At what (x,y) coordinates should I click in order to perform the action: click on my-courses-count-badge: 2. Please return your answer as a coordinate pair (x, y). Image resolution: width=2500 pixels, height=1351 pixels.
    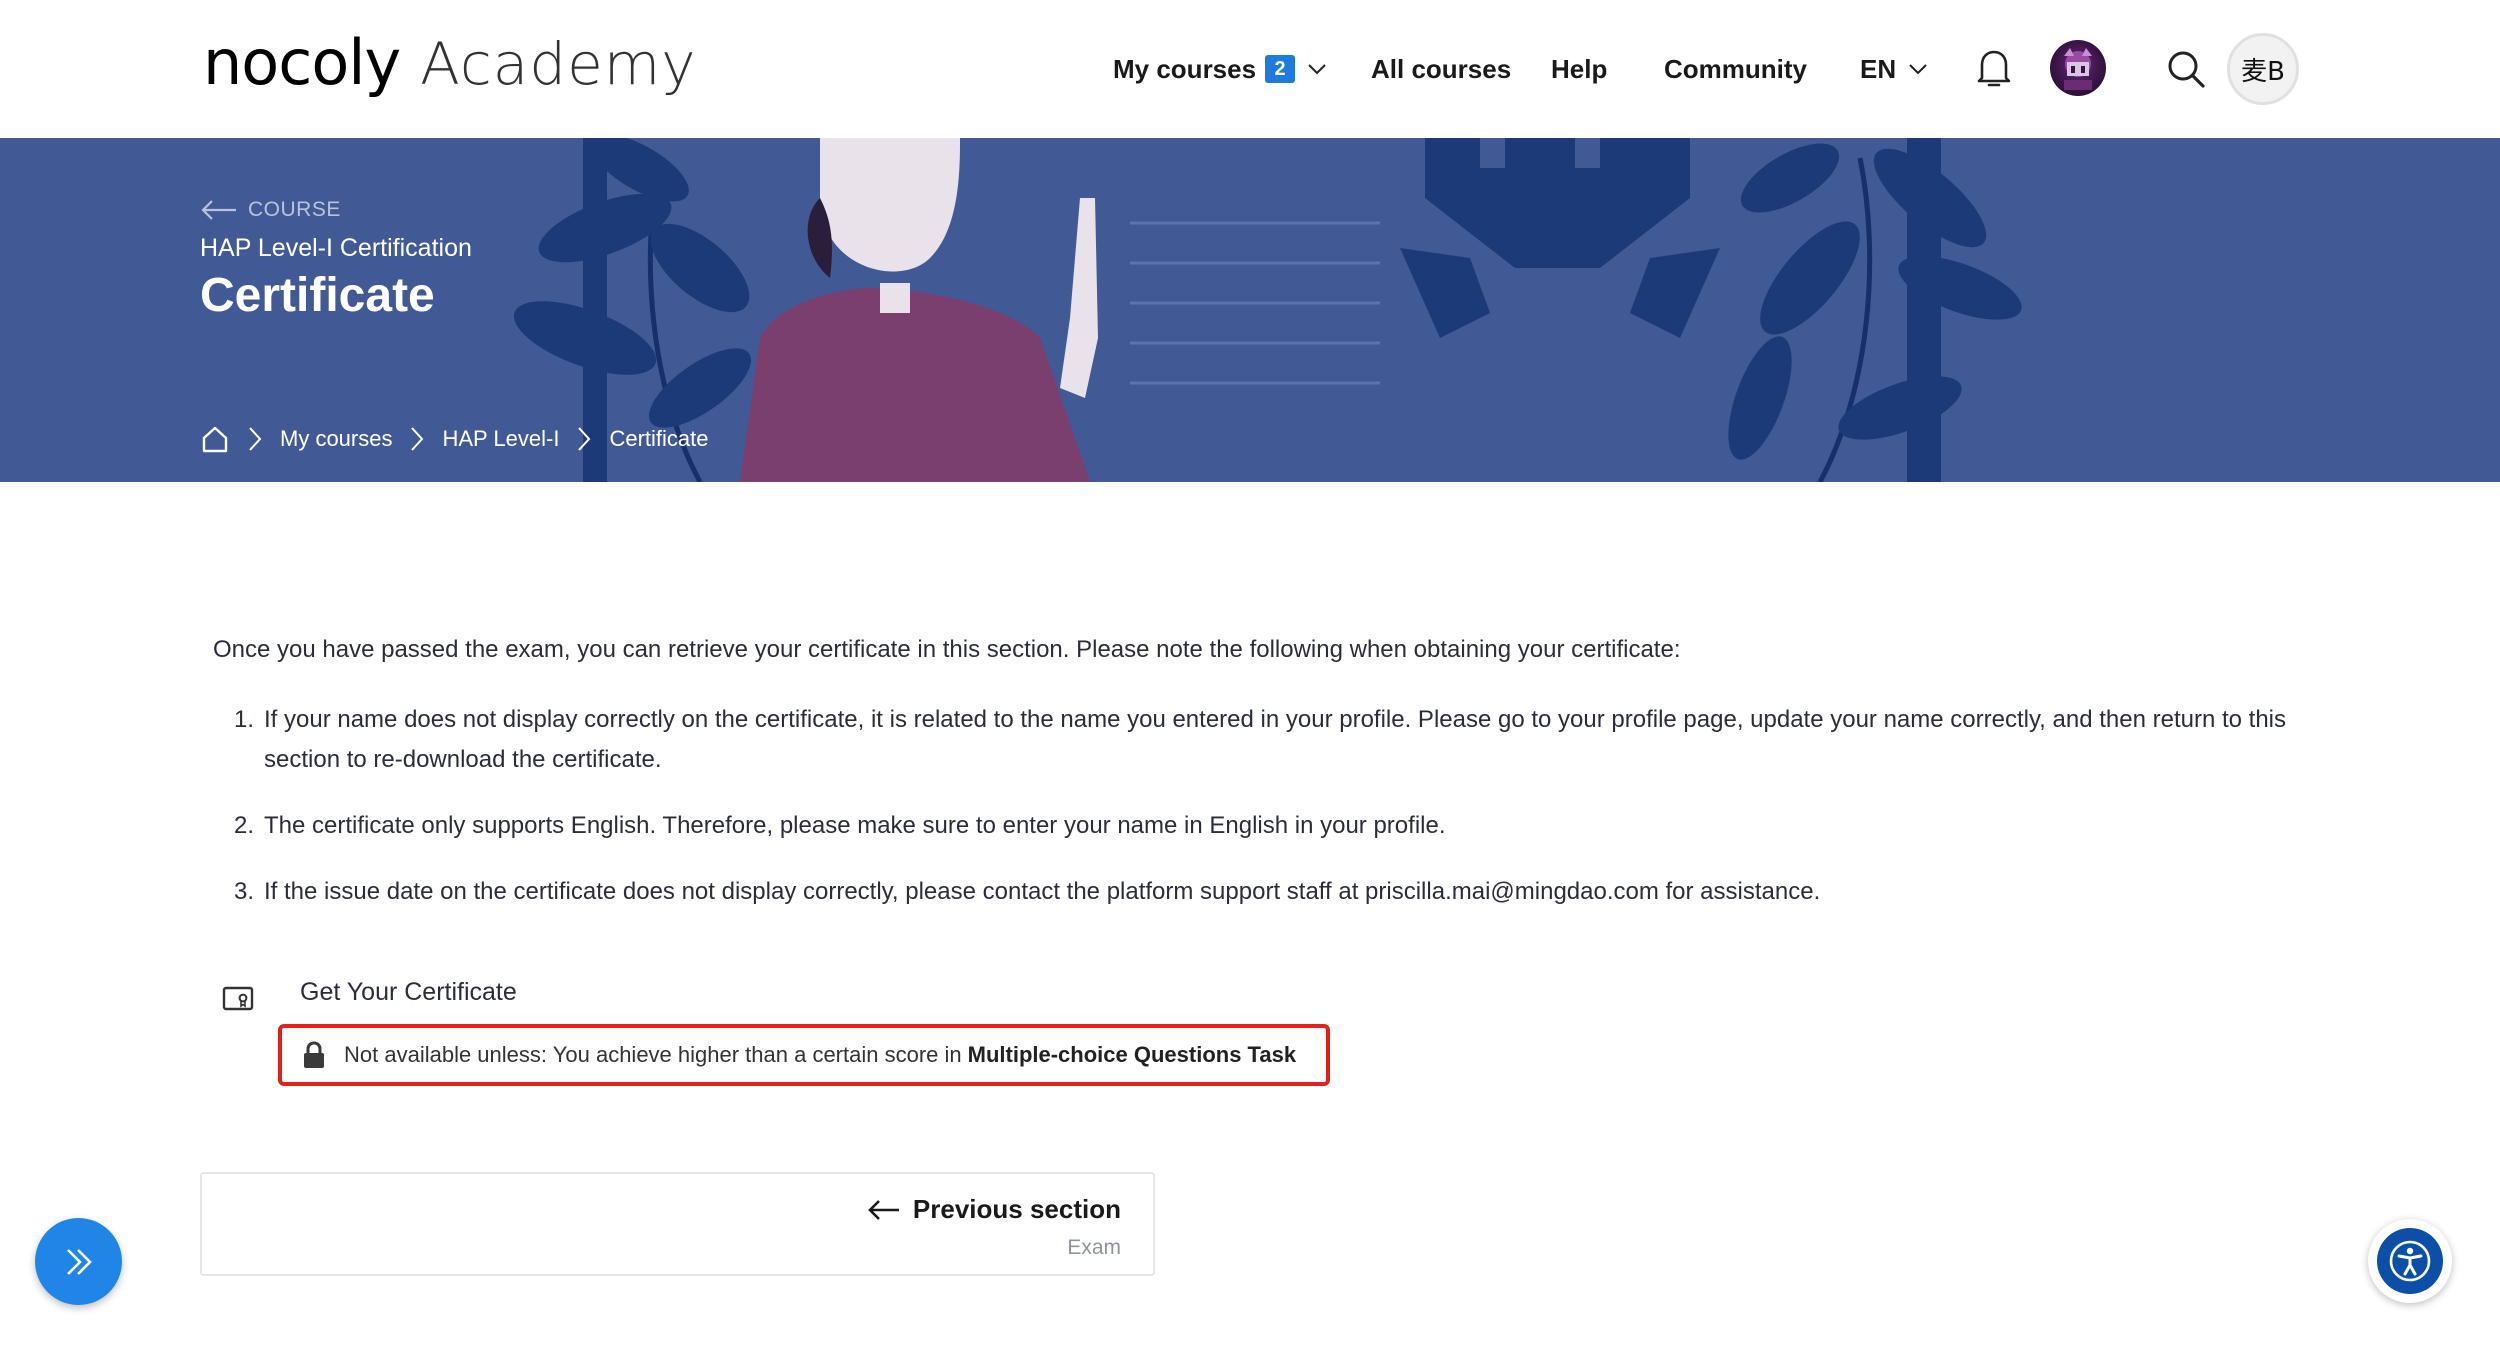
    Looking at the image, I should click on (1280, 69).